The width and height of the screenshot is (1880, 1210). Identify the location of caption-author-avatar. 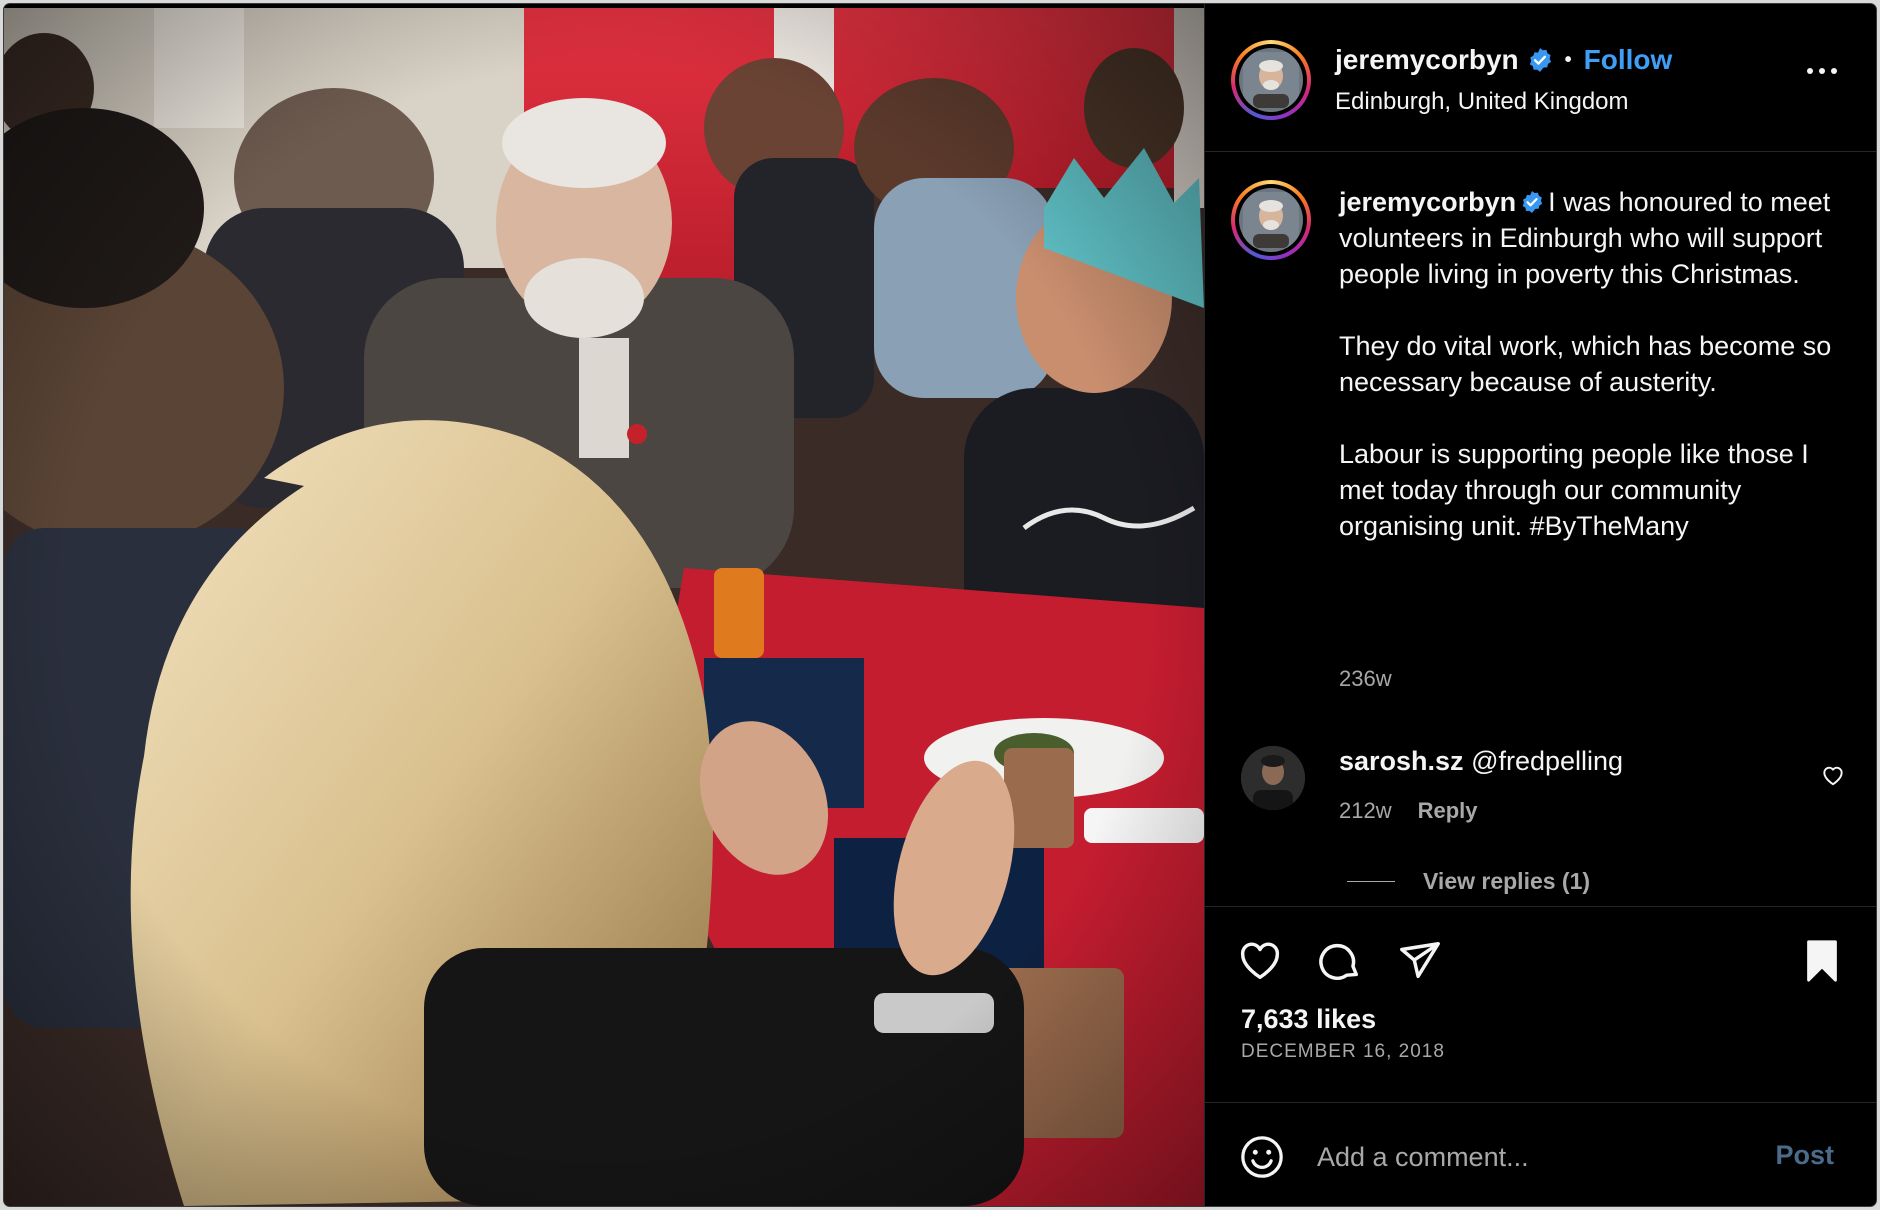
(1271, 220).